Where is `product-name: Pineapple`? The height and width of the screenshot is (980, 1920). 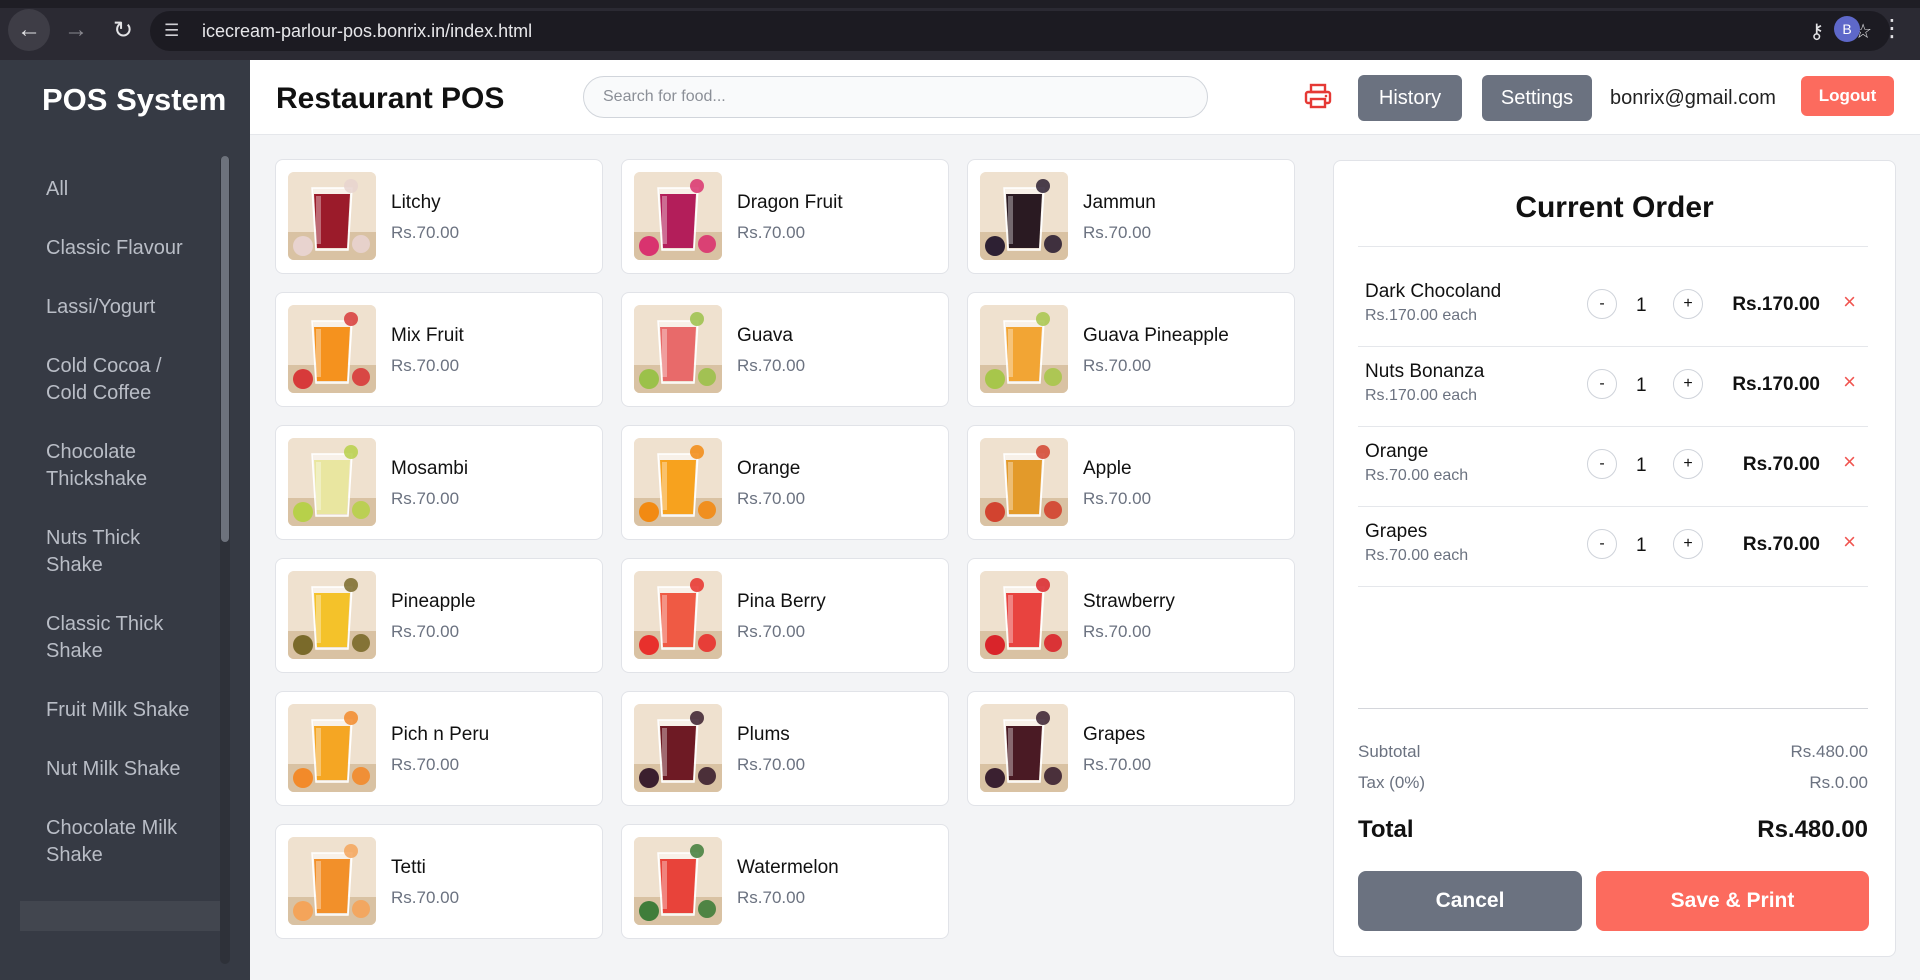
product-name: Pineapple is located at coordinates (433, 601).